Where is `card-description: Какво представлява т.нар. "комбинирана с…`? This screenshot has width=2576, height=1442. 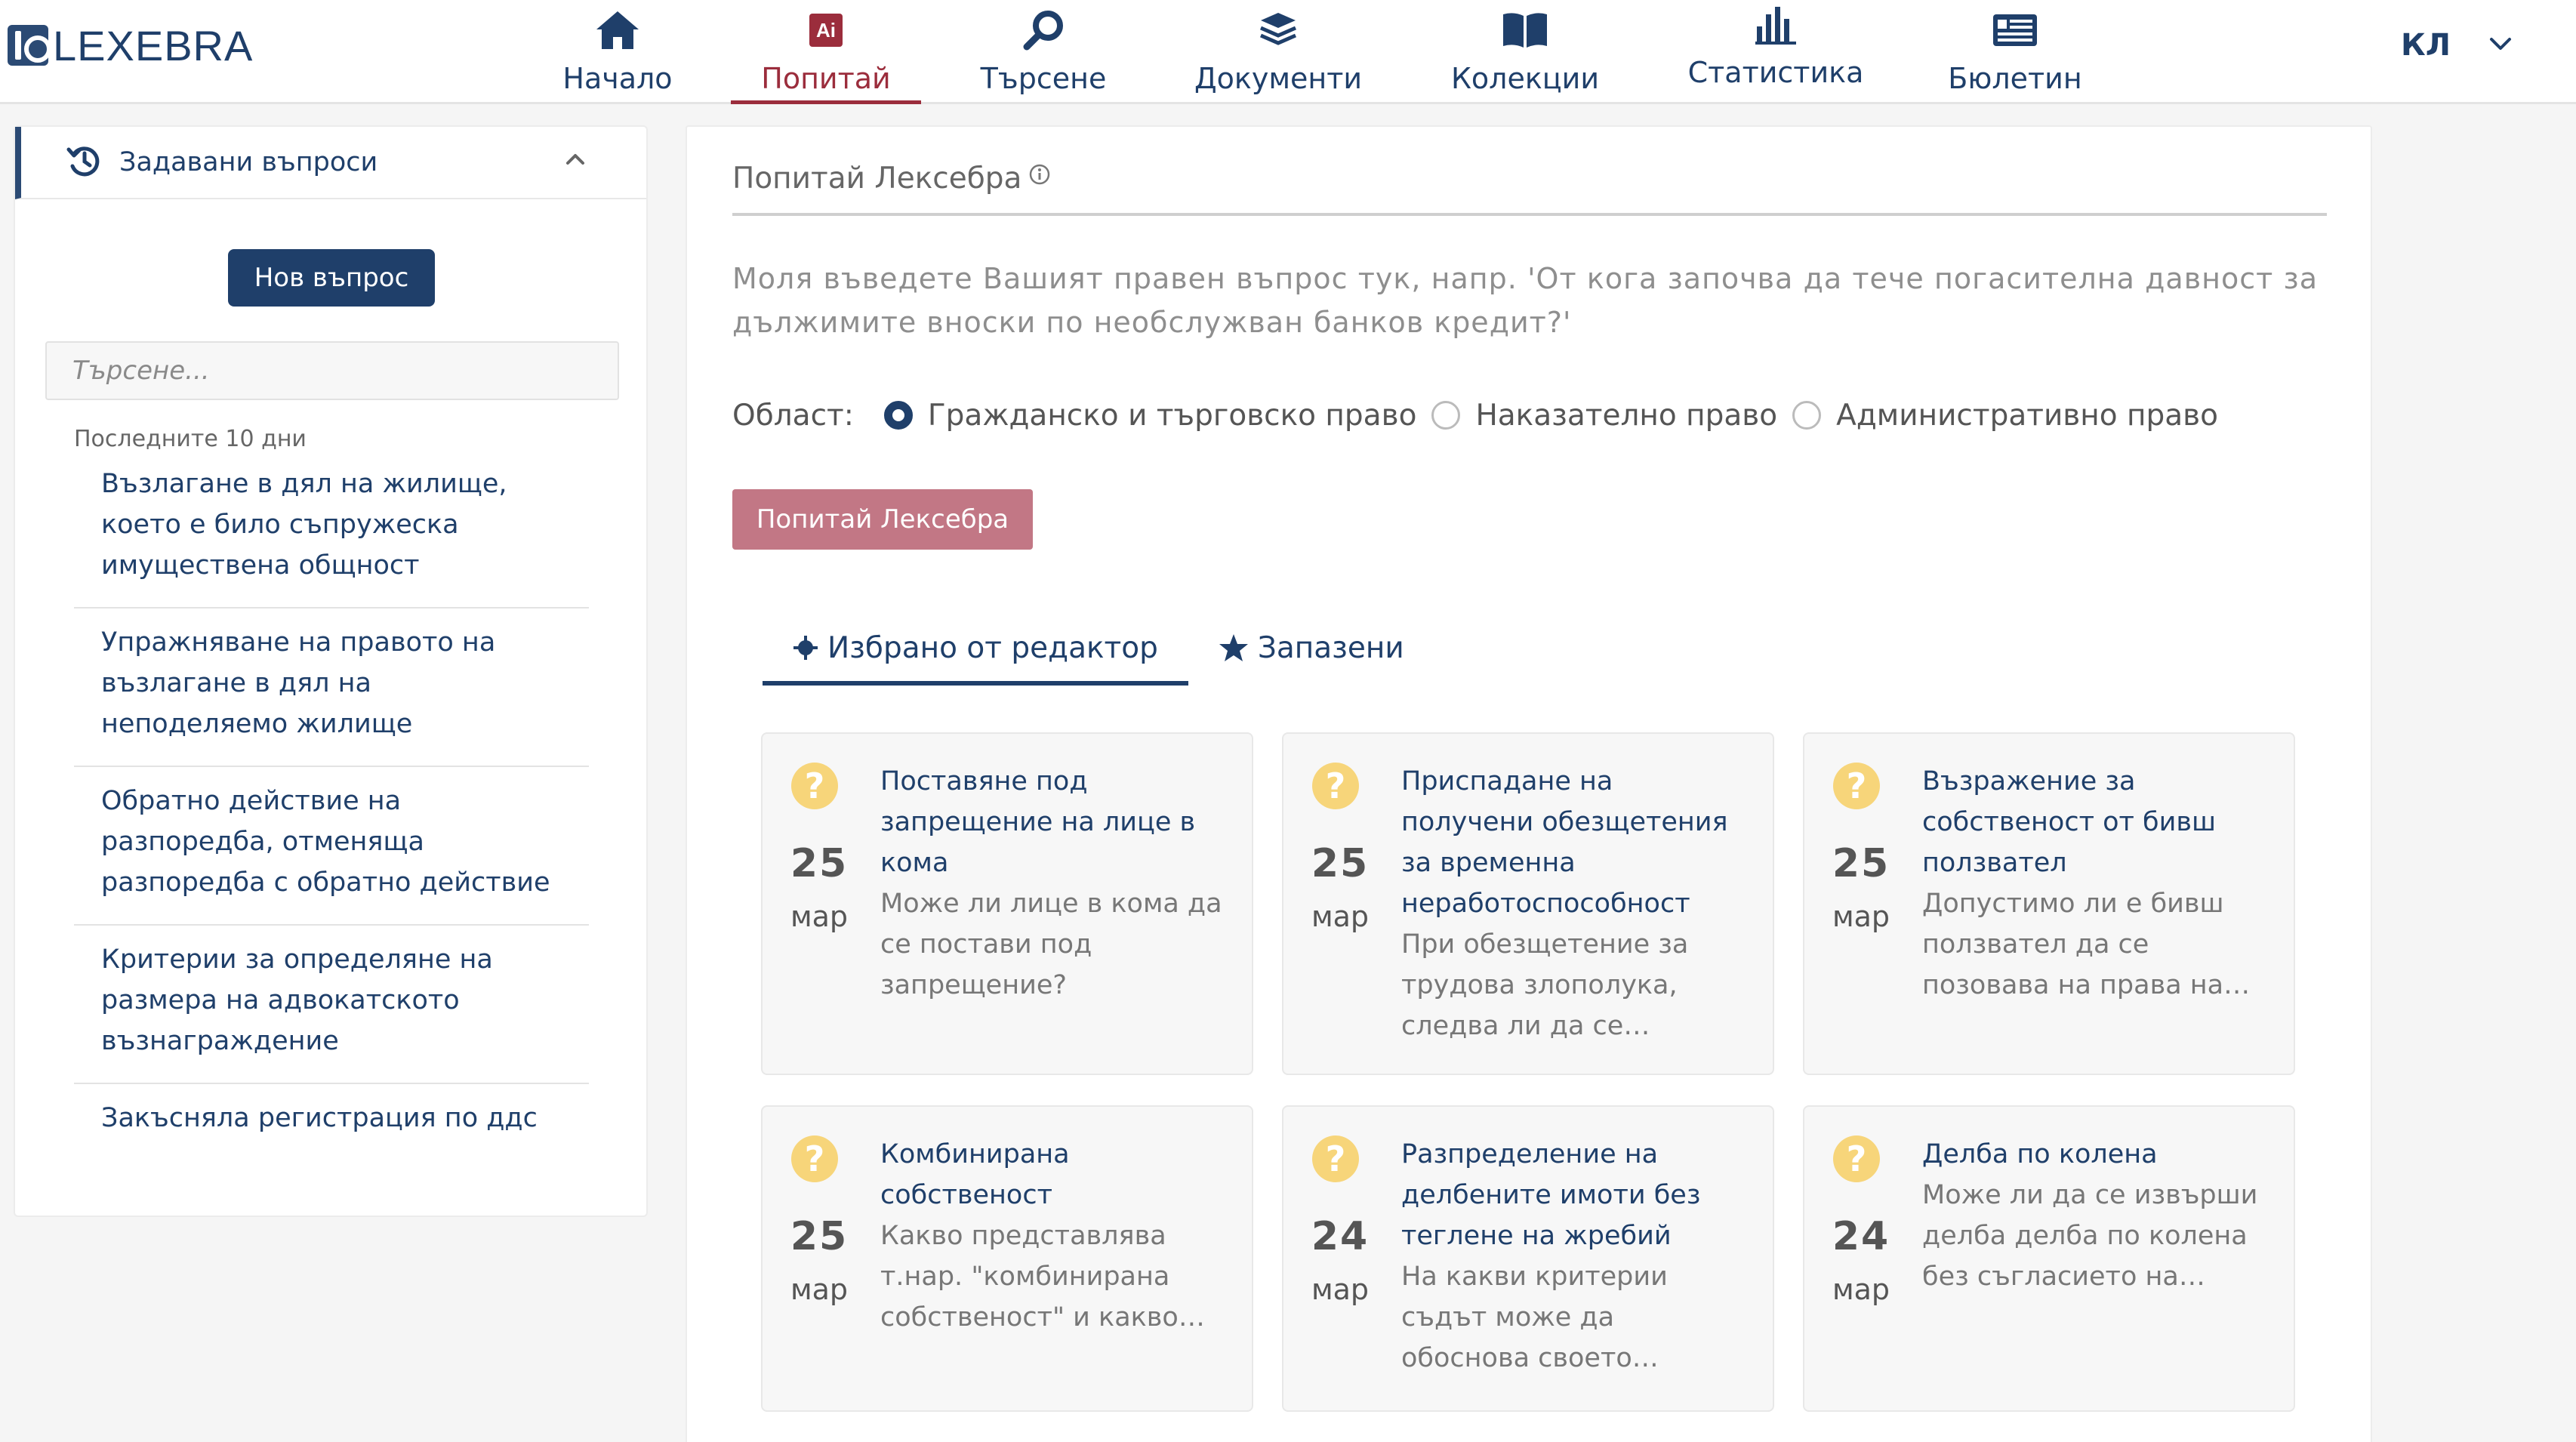
card-description: Какво представлява т.нар. "комбинирана с… is located at coordinates (1029, 1277).